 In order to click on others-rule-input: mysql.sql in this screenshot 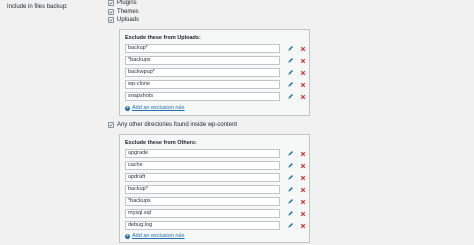, I will do `click(202, 213)`.